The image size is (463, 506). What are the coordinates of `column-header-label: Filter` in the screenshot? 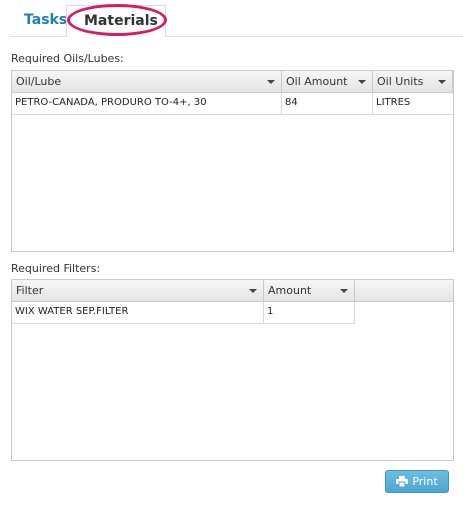 It's located at (30, 290).